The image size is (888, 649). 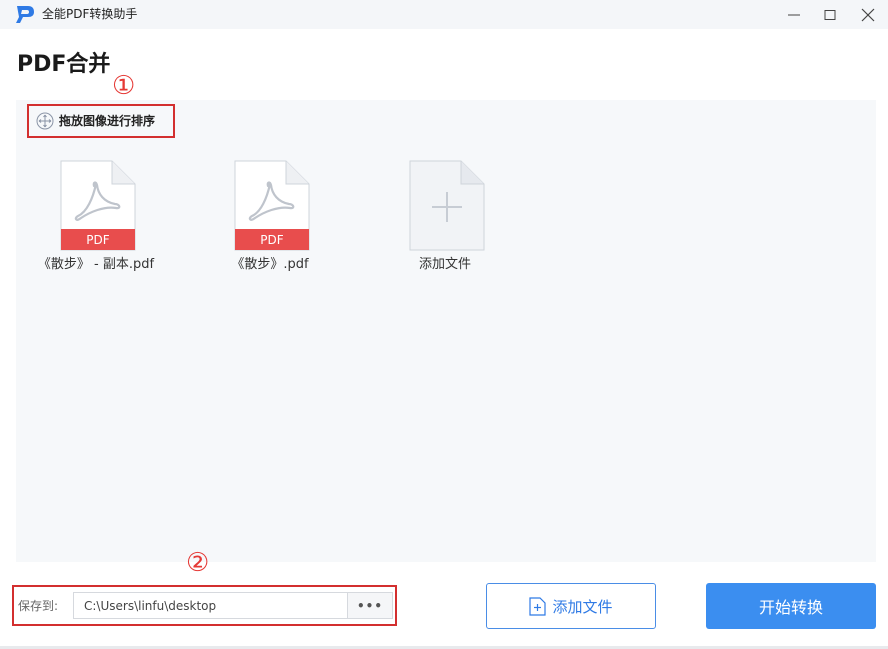 I want to click on add-file-icon, so click(x=538, y=606).